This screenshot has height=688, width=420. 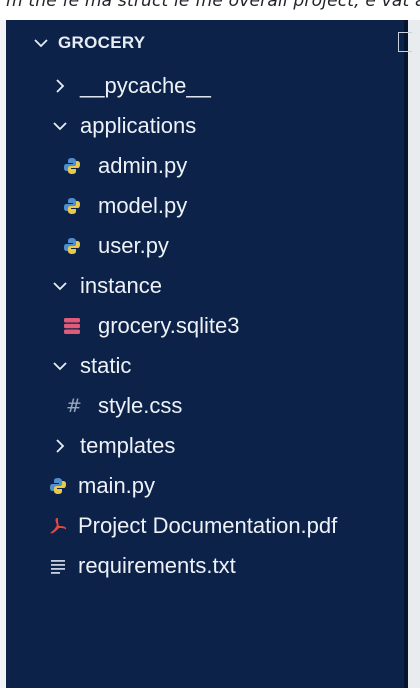 I want to click on tree-item-label: templates, so click(x=128, y=445).